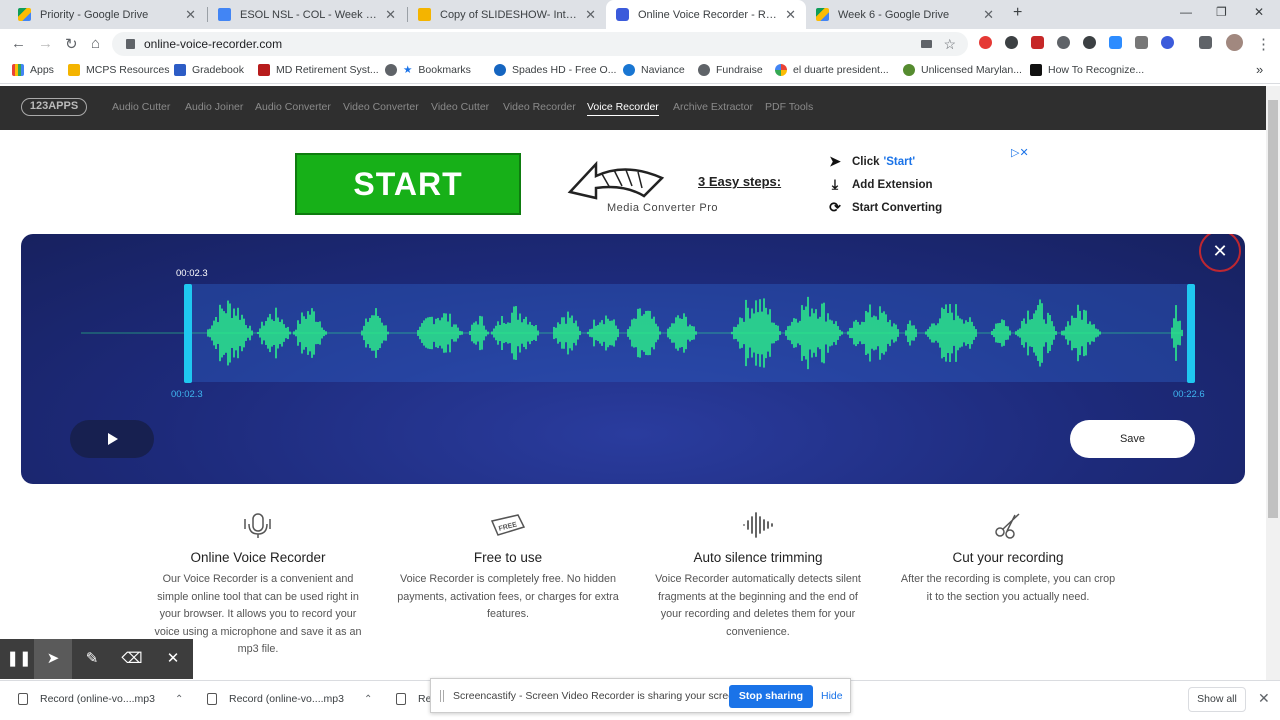 Image resolution: width=1280 pixels, height=720 pixels. Describe the element at coordinates (118, 70) in the screenshot. I see `bookmark-mcps: MCPS Resources` at that location.